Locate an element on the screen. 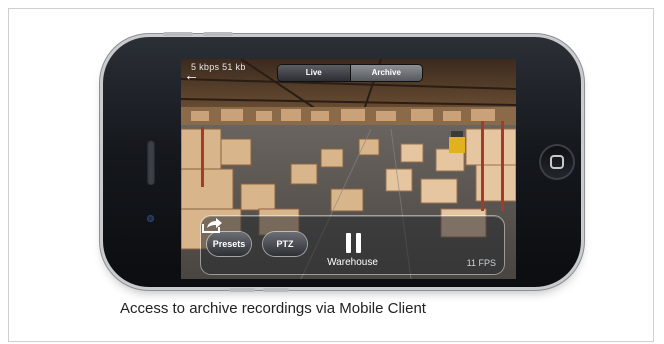 This screenshot has width=664, height=344. home-button is located at coordinates (557, 162).